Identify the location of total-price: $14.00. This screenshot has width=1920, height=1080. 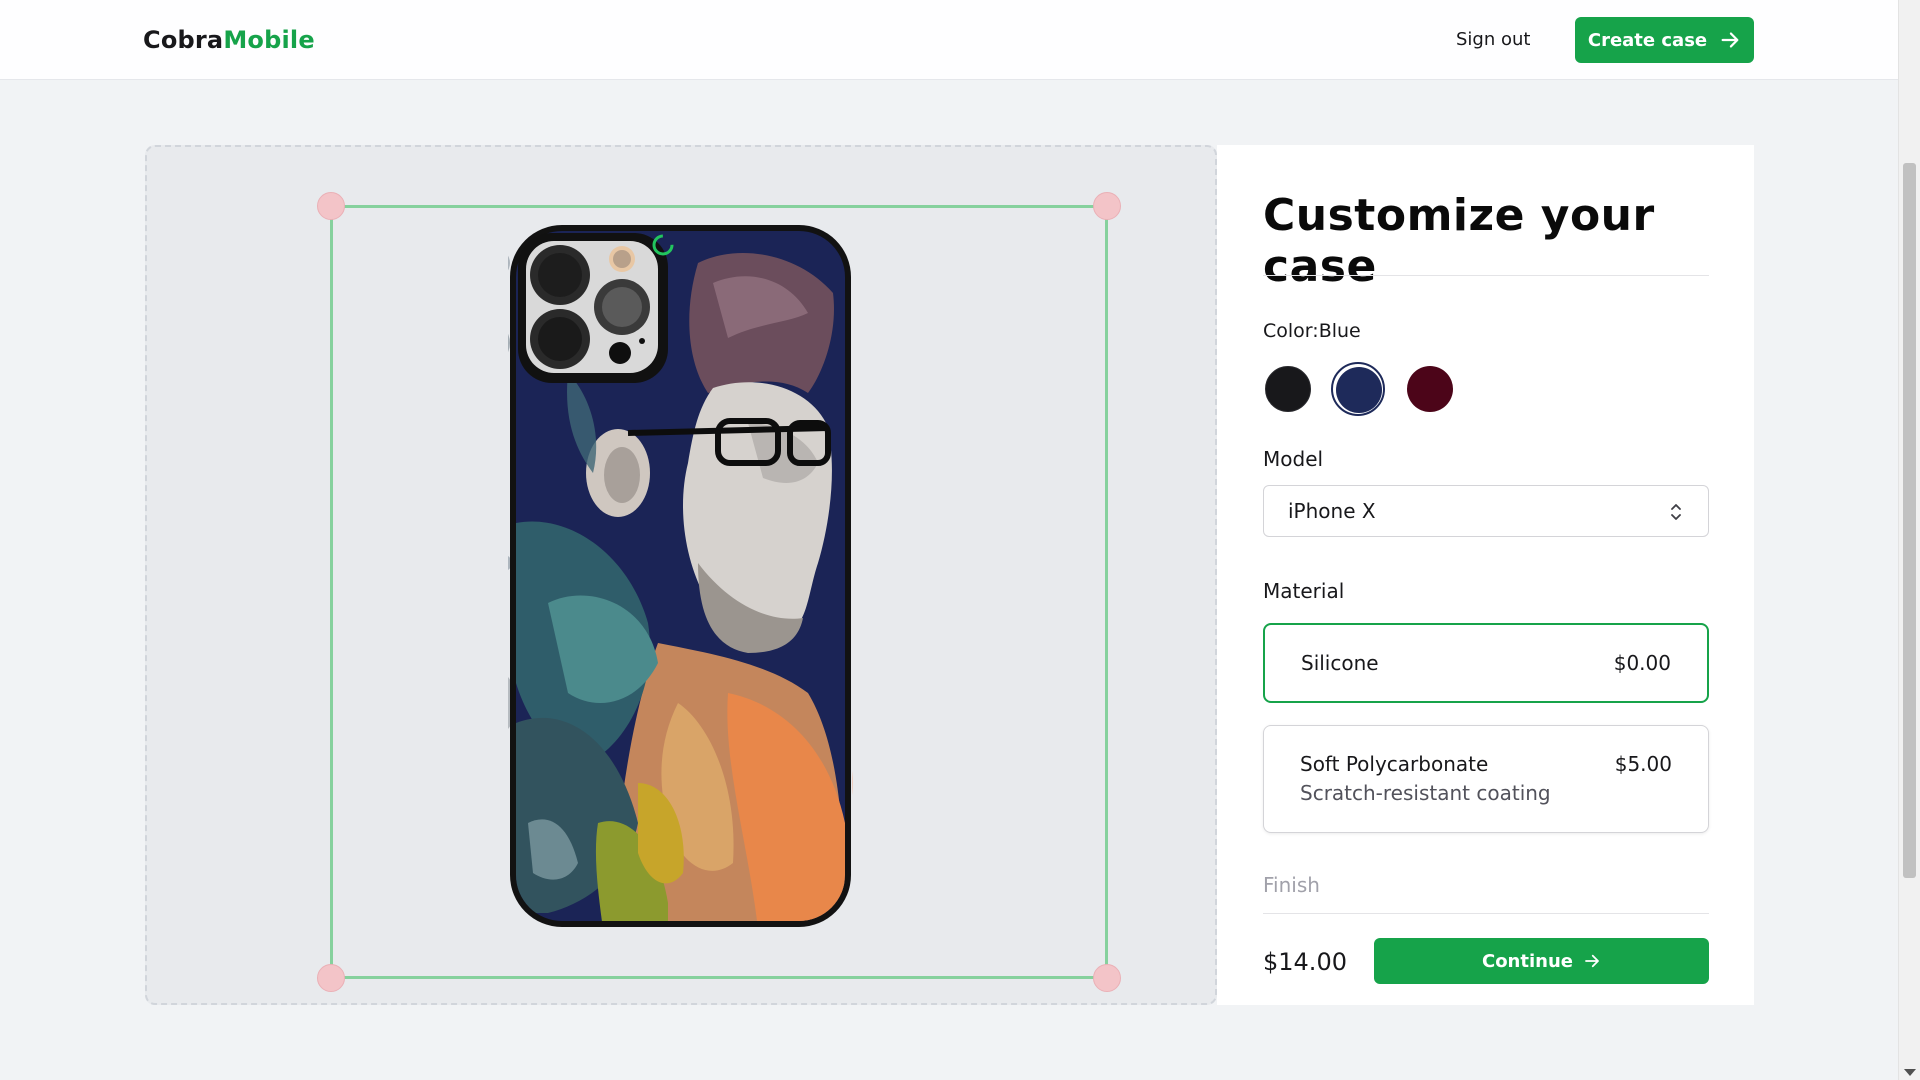
(1305, 962).